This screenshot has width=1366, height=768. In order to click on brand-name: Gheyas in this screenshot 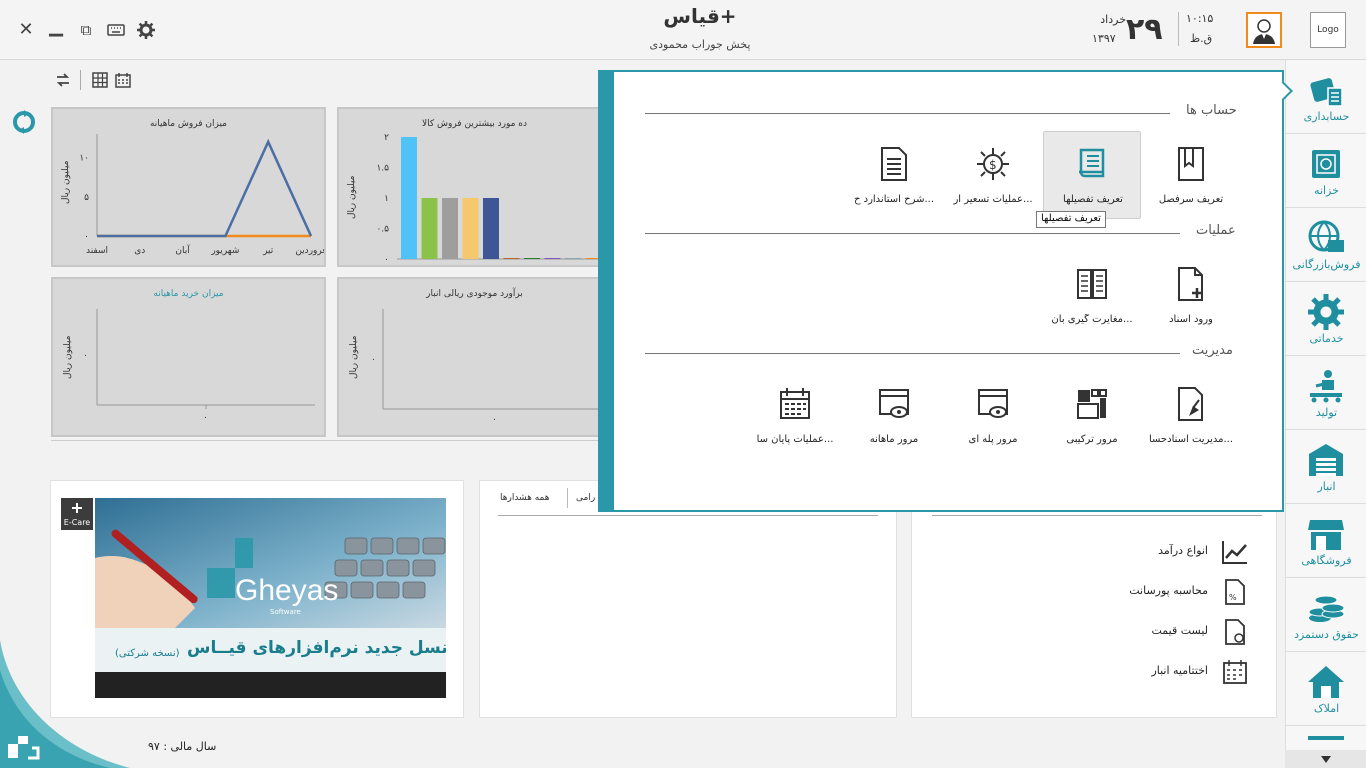, I will do `click(287, 590)`.